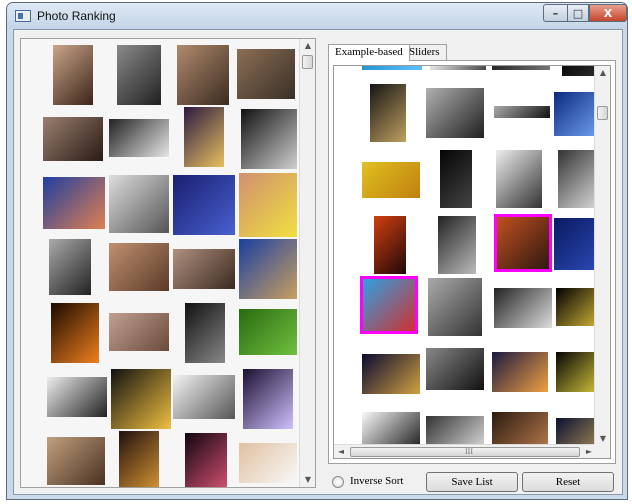 The height and width of the screenshot is (504, 632). I want to click on city-night-photo, so click(520, 372).